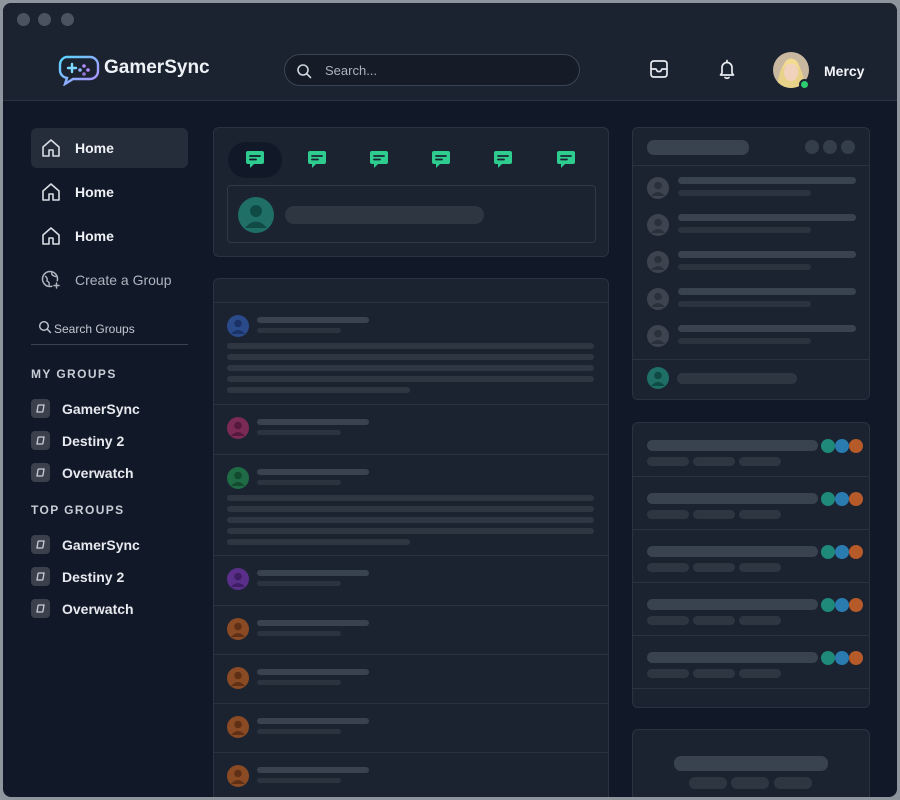 The height and width of the screenshot is (800, 900). What do you see at coordinates (844, 71) in the screenshot?
I see `user-name: Mercy` at bounding box center [844, 71].